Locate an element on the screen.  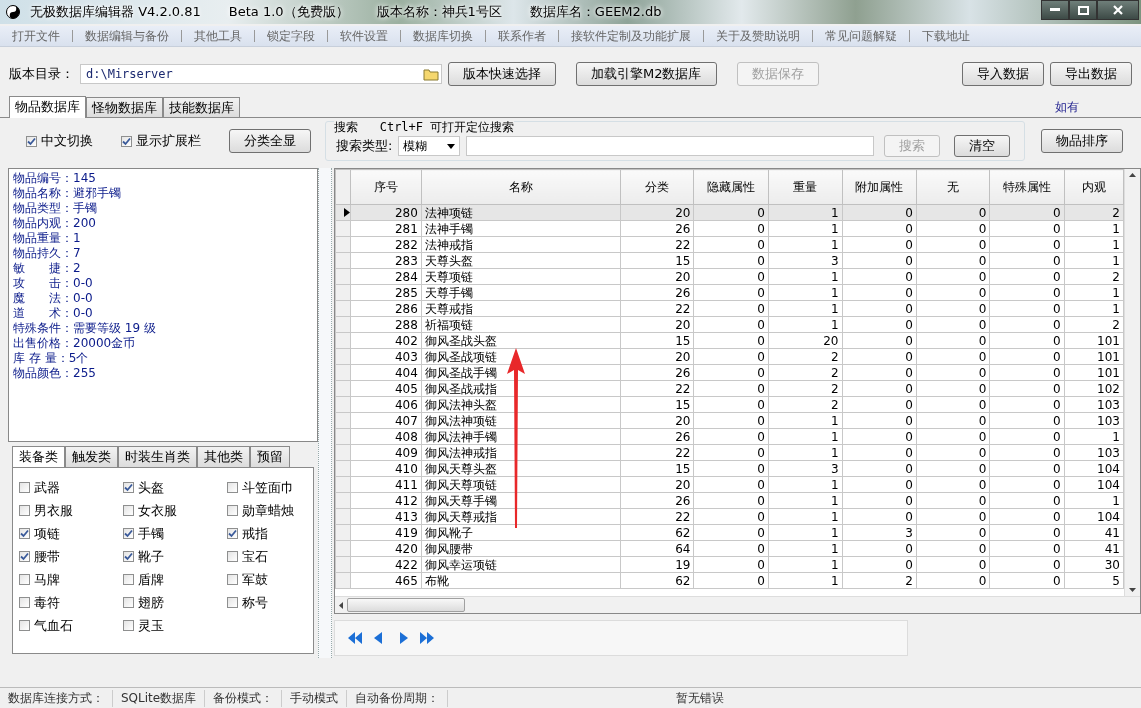
column-header: 隐藏属性 is located at coordinates (731, 187).